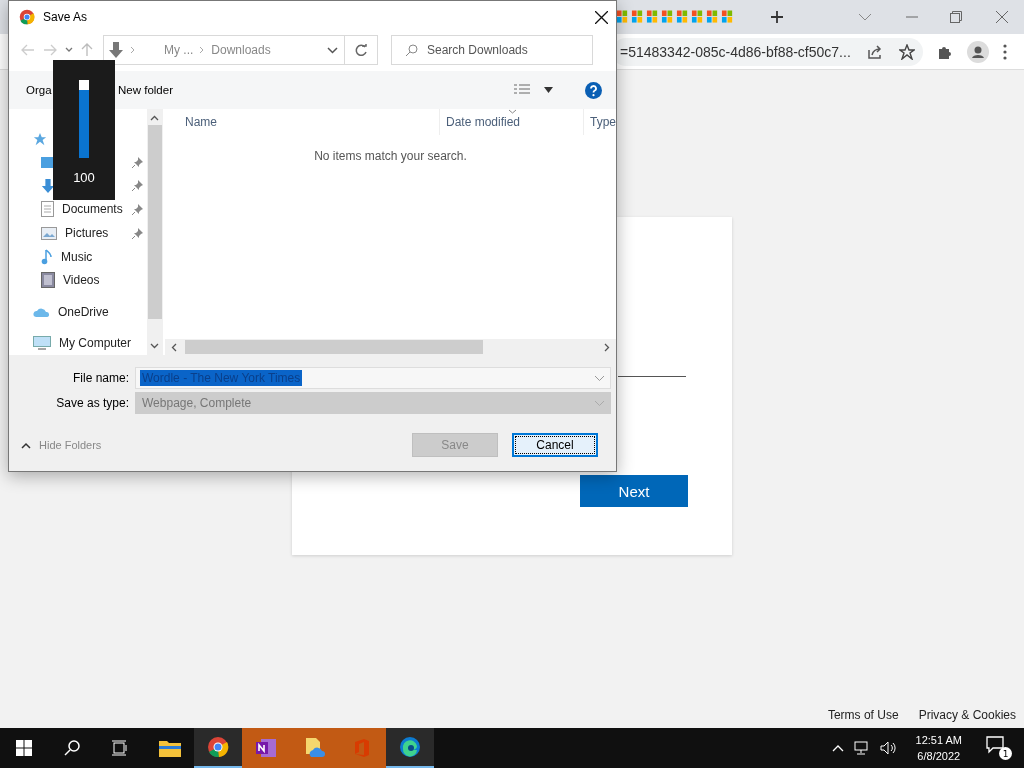  What do you see at coordinates (938, 739) in the screenshot?
I see `clock-time: 12:51 AM` at bounding box center [938, 739].